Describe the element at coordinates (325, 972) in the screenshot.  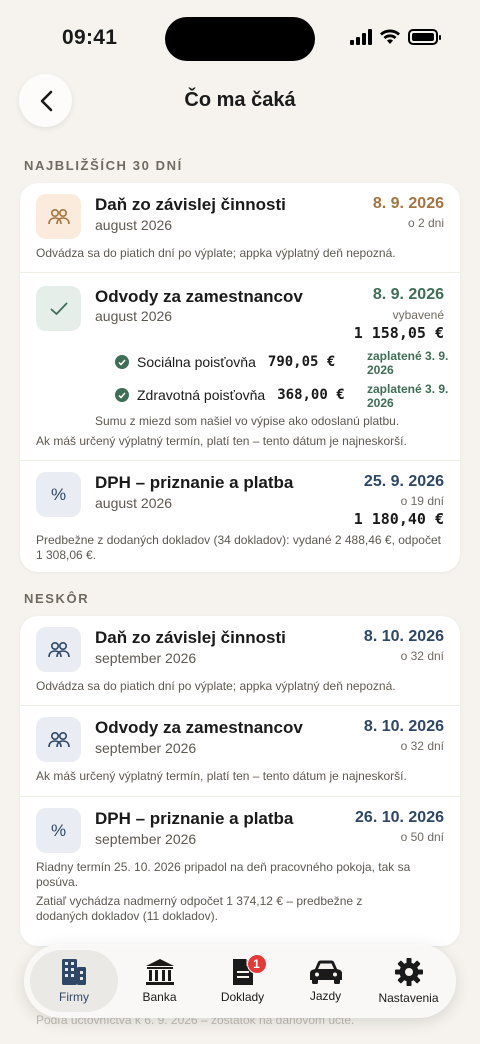
I see `car-icon` at that location.